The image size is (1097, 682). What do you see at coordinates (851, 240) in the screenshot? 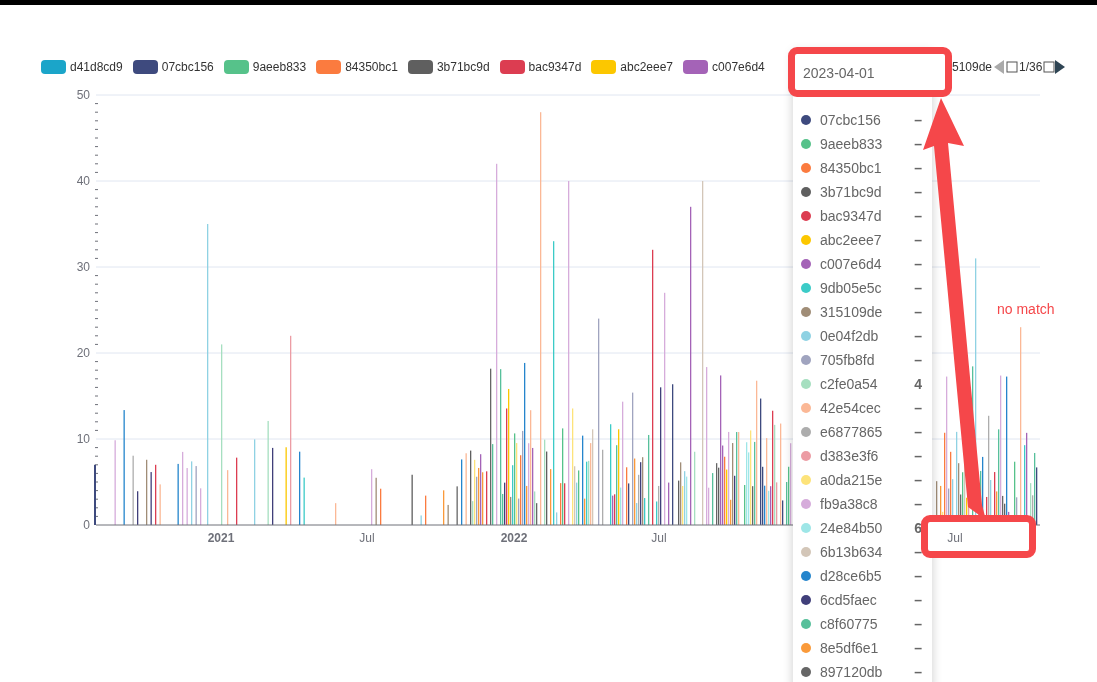
I see `series-name: abc2eee7` at bounding box center [851, 240].